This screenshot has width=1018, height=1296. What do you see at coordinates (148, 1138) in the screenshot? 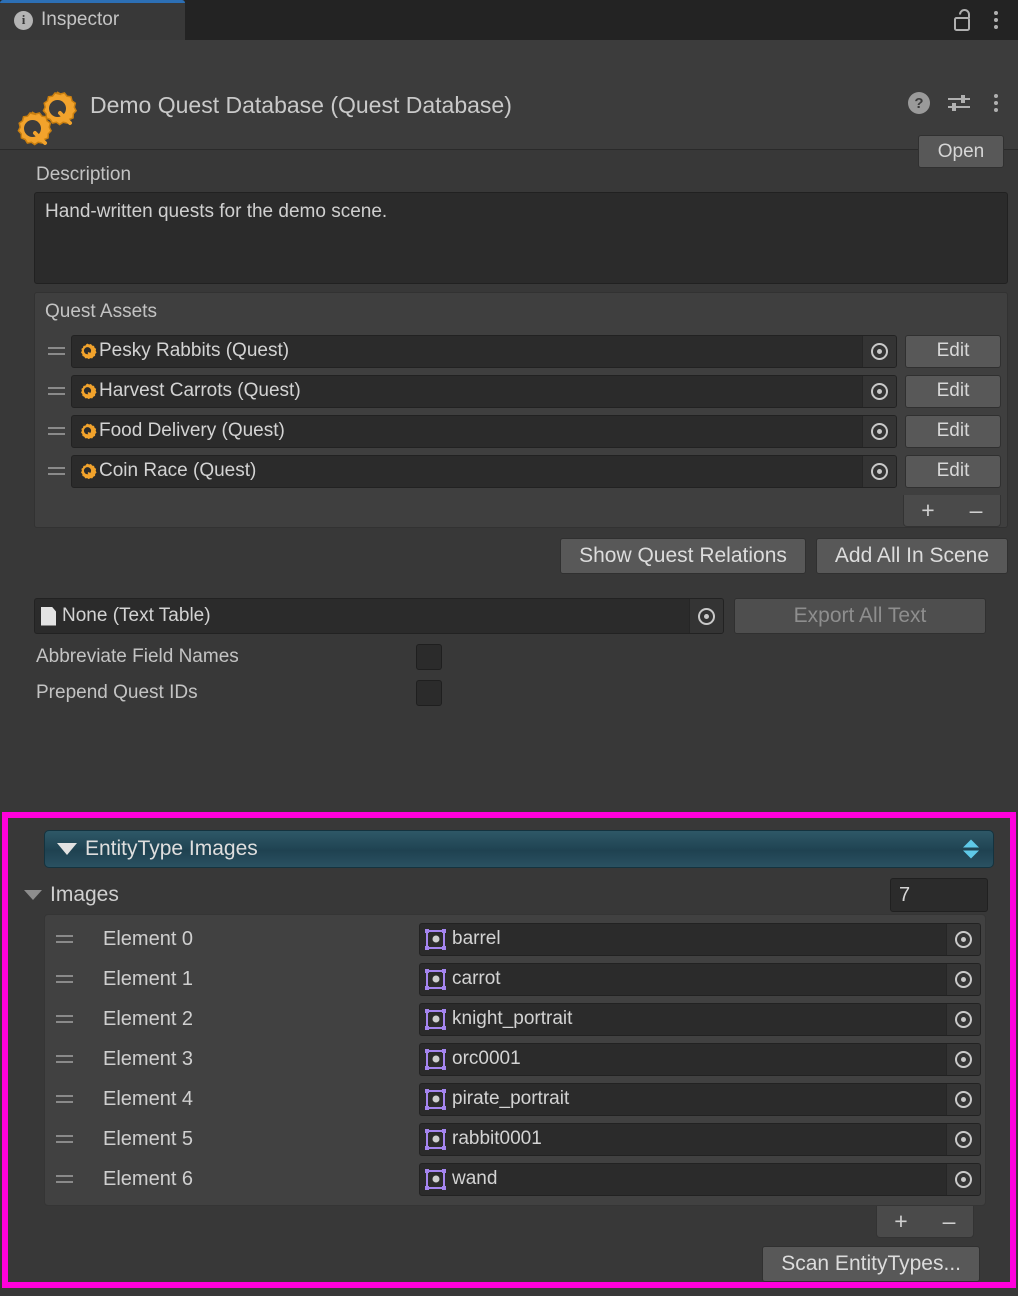
I see `element-label: Element 5` at bounding box center [148, 1138].